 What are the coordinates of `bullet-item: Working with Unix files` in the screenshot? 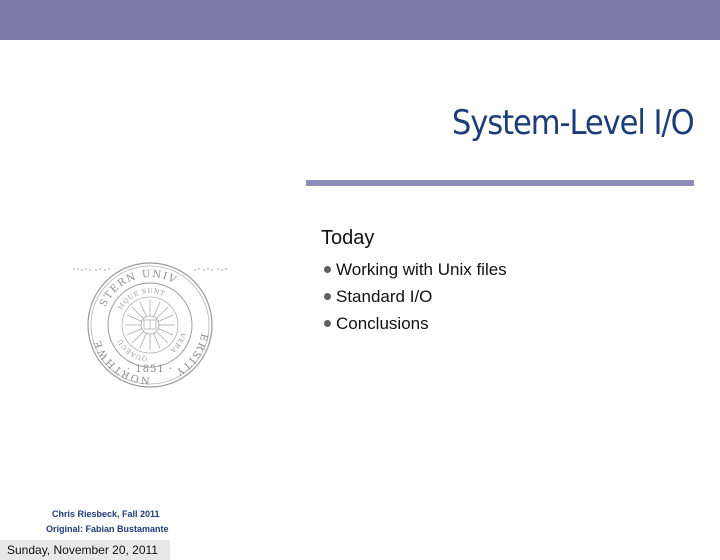 It's located at (414, 269).